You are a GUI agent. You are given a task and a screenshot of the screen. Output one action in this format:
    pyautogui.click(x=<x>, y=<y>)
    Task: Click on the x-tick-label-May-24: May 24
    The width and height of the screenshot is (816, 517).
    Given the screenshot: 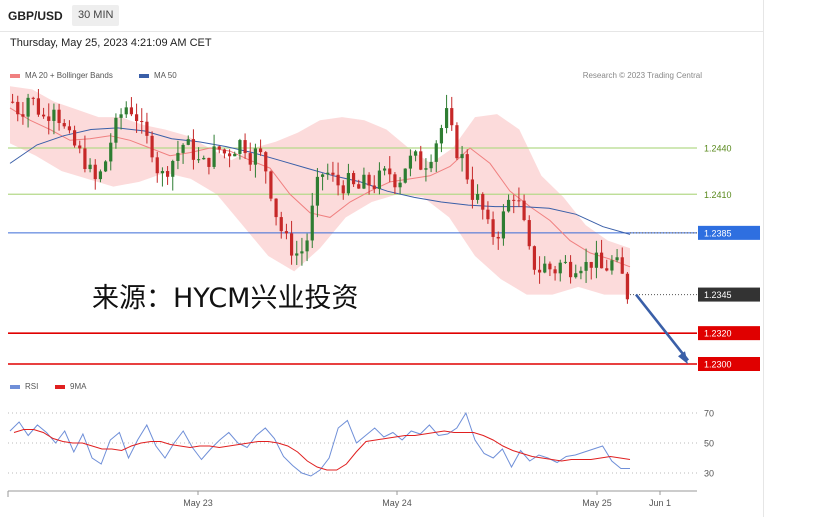 What is the action you would take?
    pyautogui.click(x=397, y=503)
    